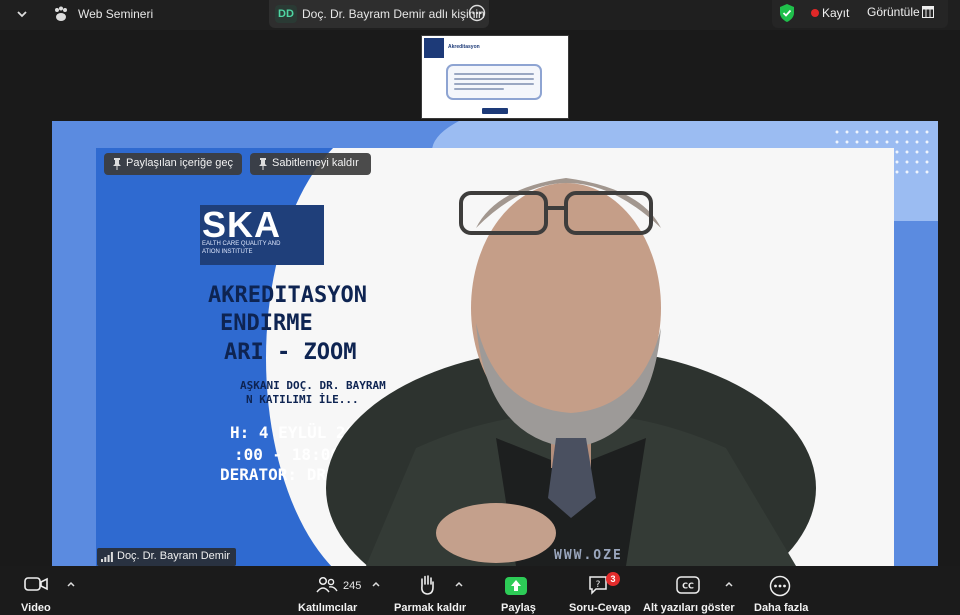 The image size is (960, 615). What do you see at coordinates (266, 323) in the screenshot?
I see `slide-heading-line: ENDIRME` at bounding box center [266, 323].